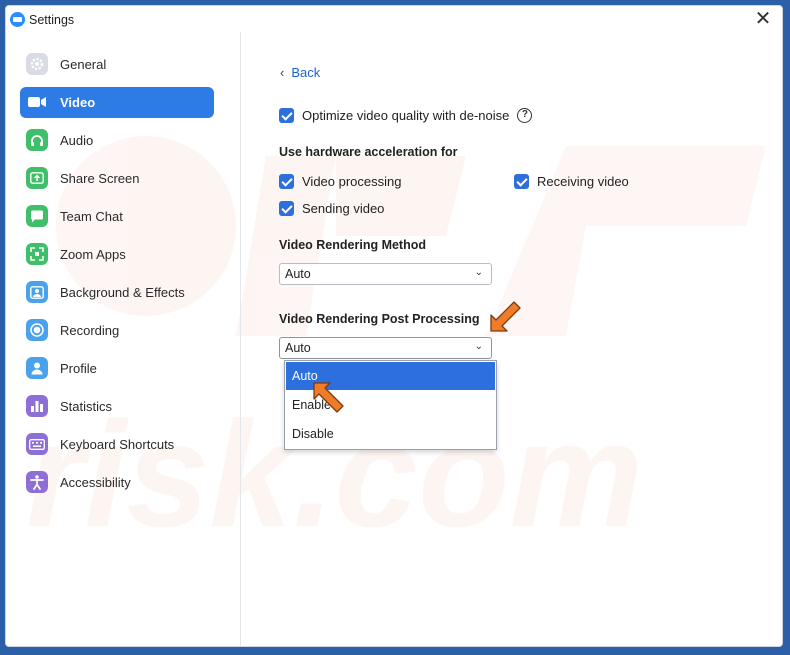  What do you see at coordinates (90, 330) in the screenshot?
I see `sidebar-item-label: Recording` at bounding box center [90, 330].